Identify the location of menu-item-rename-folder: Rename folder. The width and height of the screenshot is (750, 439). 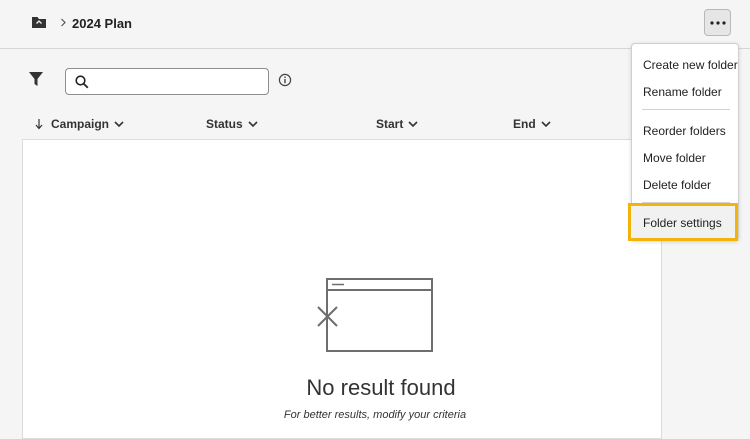
(682, 92).